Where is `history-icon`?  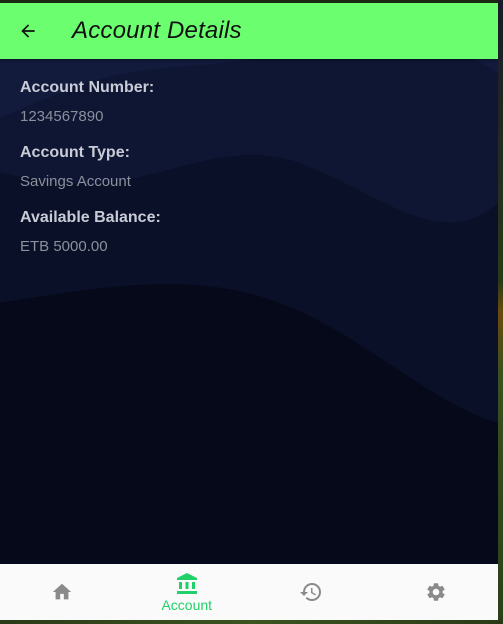
history-icon is located at coordinates (311, 592).